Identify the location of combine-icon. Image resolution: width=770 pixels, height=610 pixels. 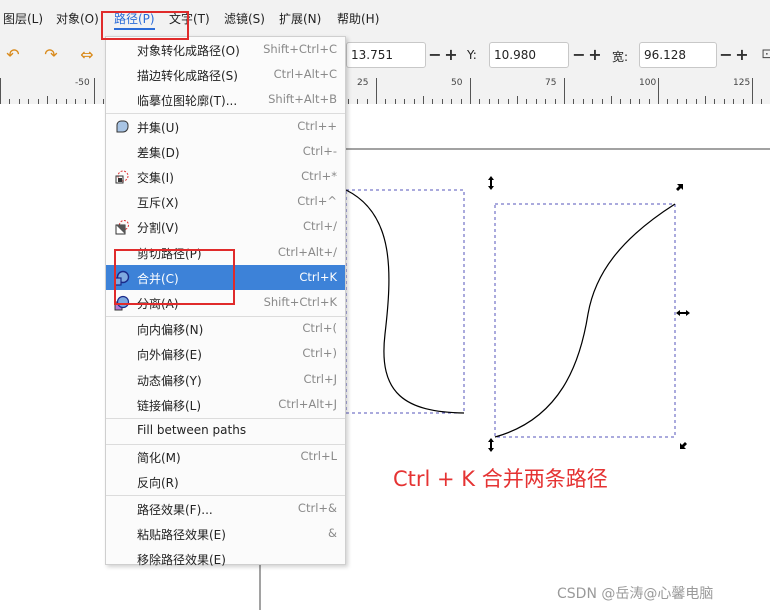
(122, 278).